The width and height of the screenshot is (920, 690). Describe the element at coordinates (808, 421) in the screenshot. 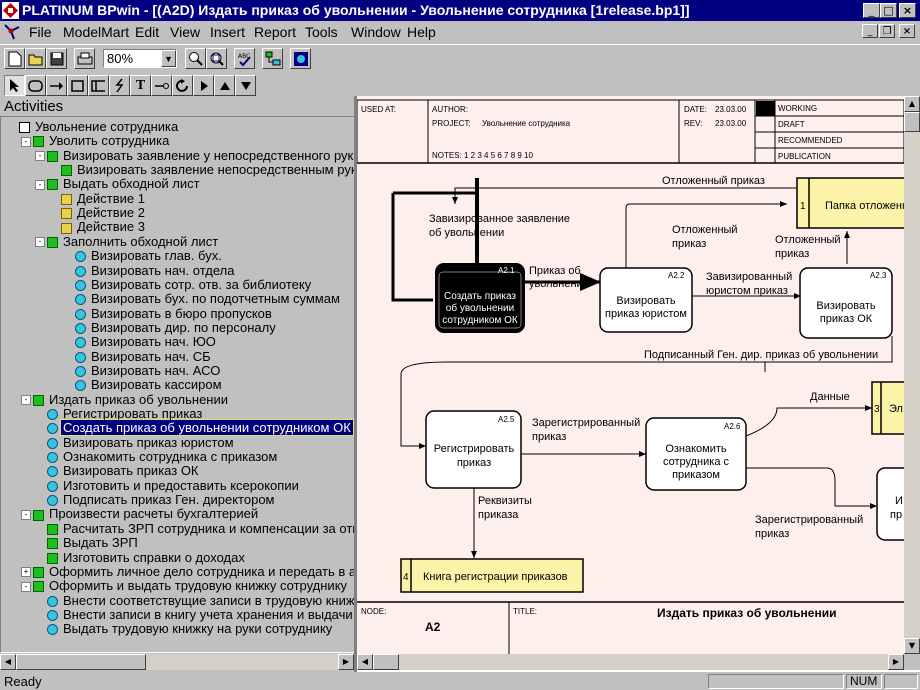

I see `arrow-data` at that location.